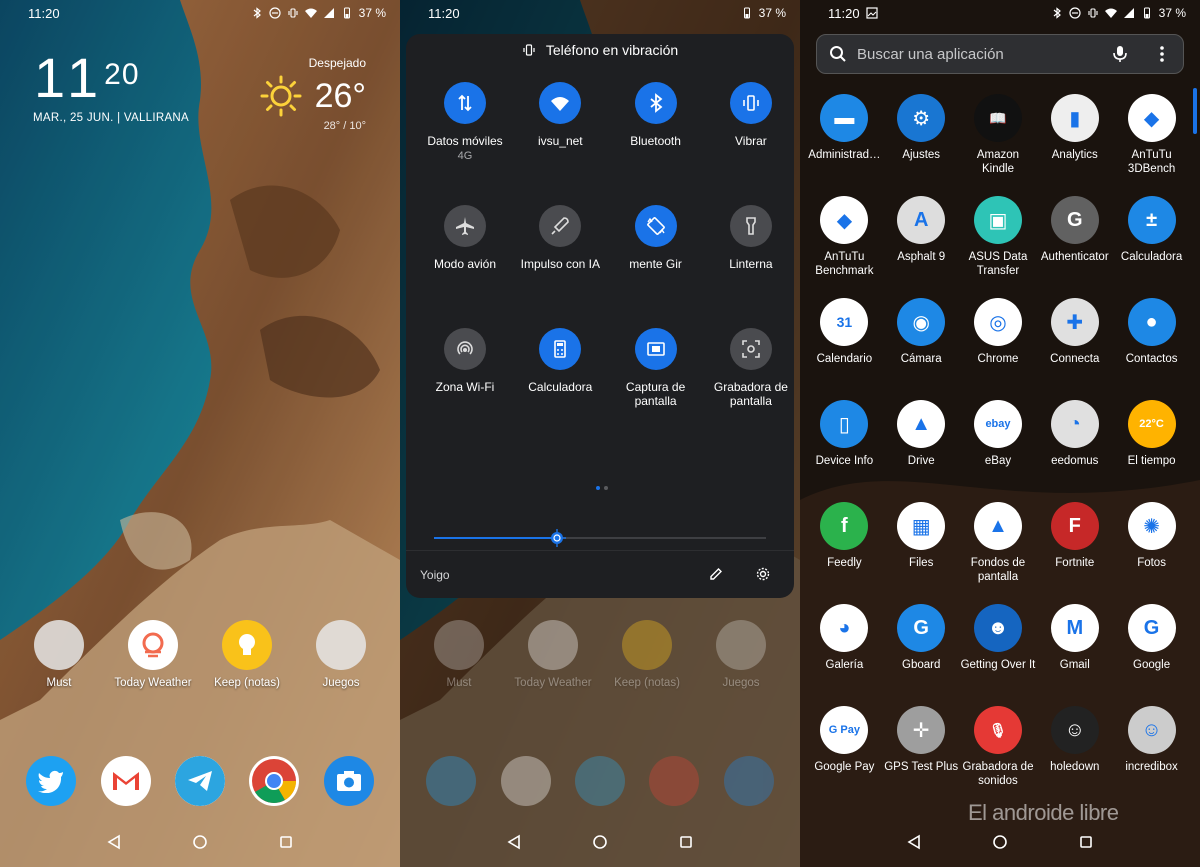 This screenshot has height=867, width=1200. What do you see at coordinates (600, 538) in the screenshot?
I see `brightness-slider` at bounding box center [600, 538].